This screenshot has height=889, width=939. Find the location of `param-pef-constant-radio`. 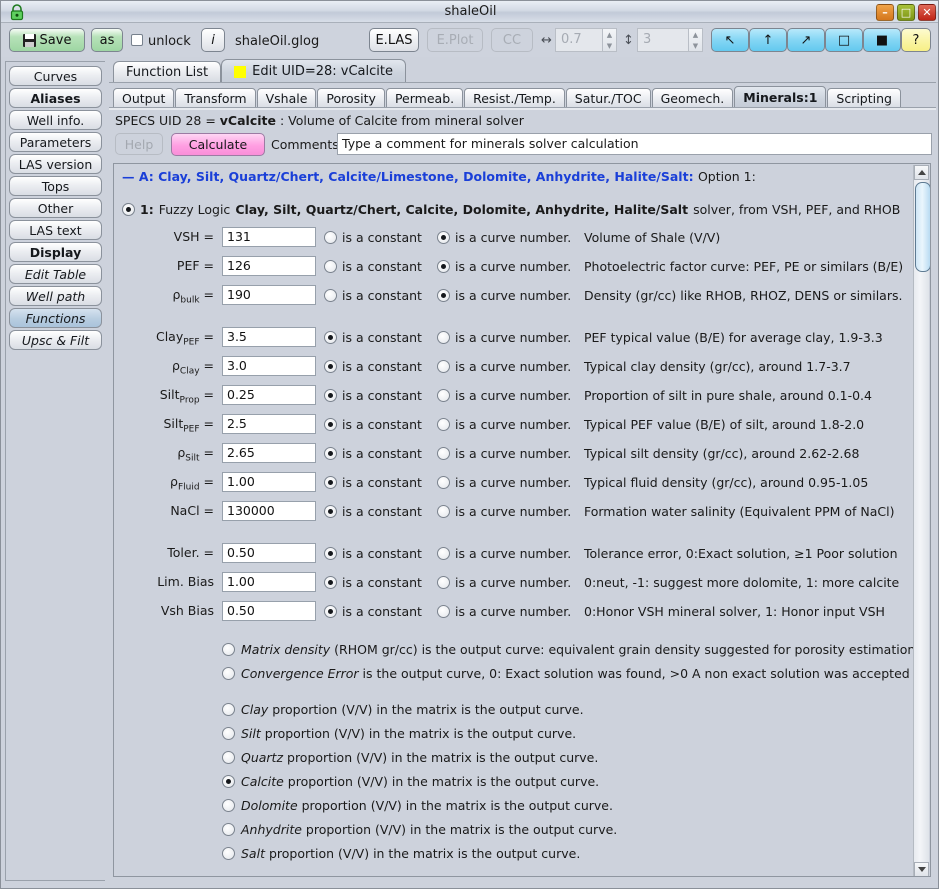

param-pef-constant-radio is located at coordinates (330, 266).